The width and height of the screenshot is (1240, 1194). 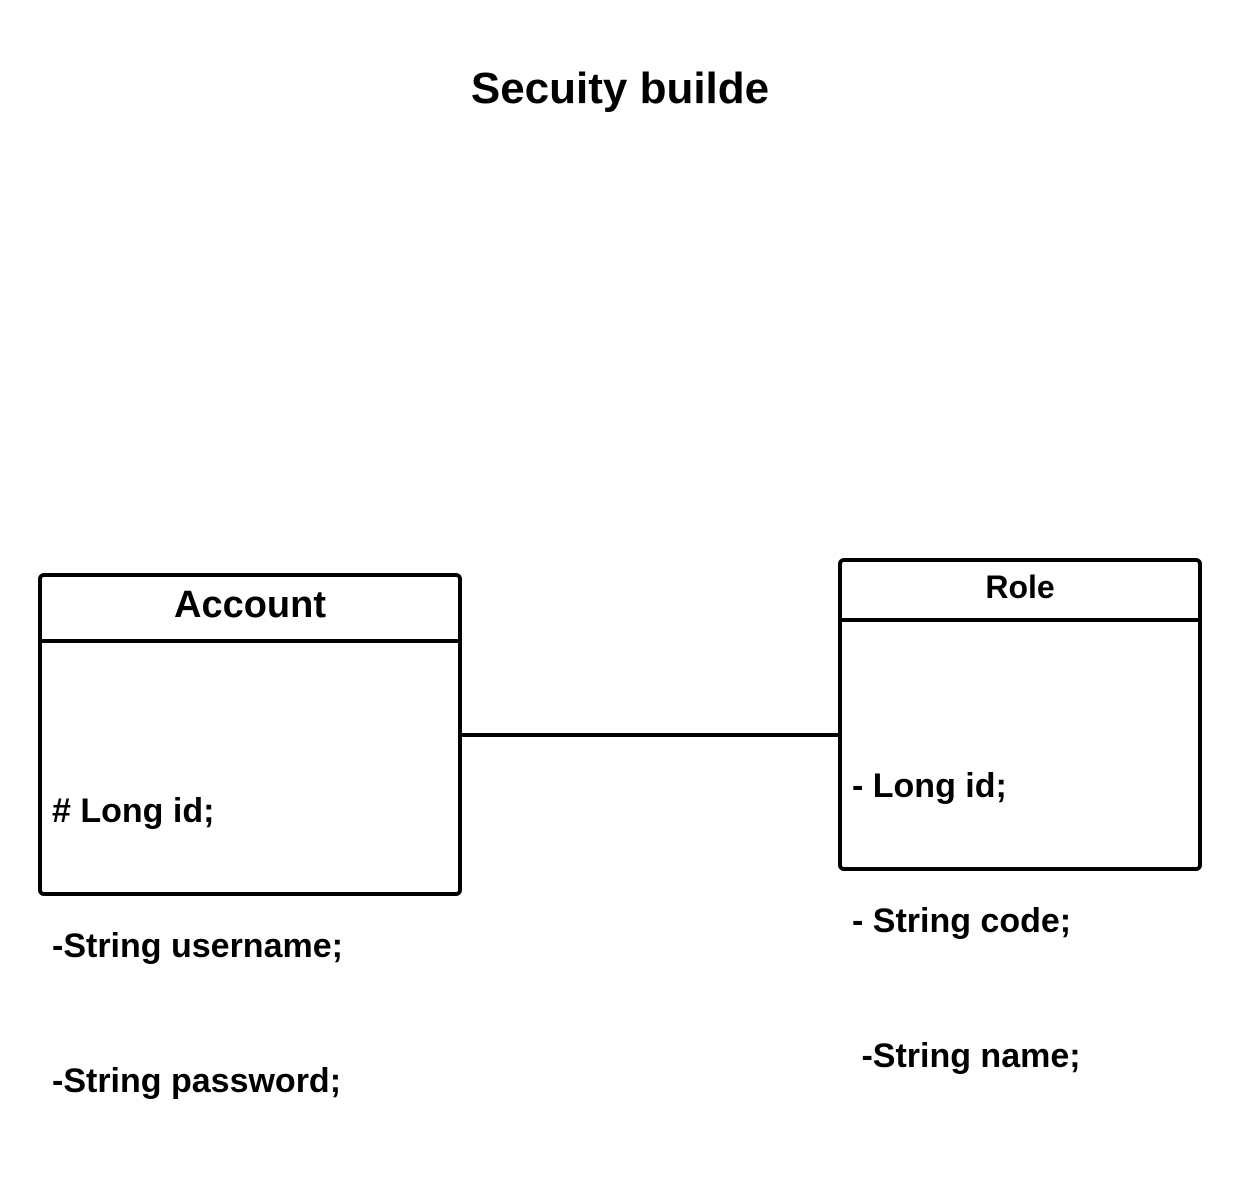 What do you see at coordinates (197, 1081) in the screenshot?
I see `account-attribute-password: -String password;` at bounding box center [197, 1081].